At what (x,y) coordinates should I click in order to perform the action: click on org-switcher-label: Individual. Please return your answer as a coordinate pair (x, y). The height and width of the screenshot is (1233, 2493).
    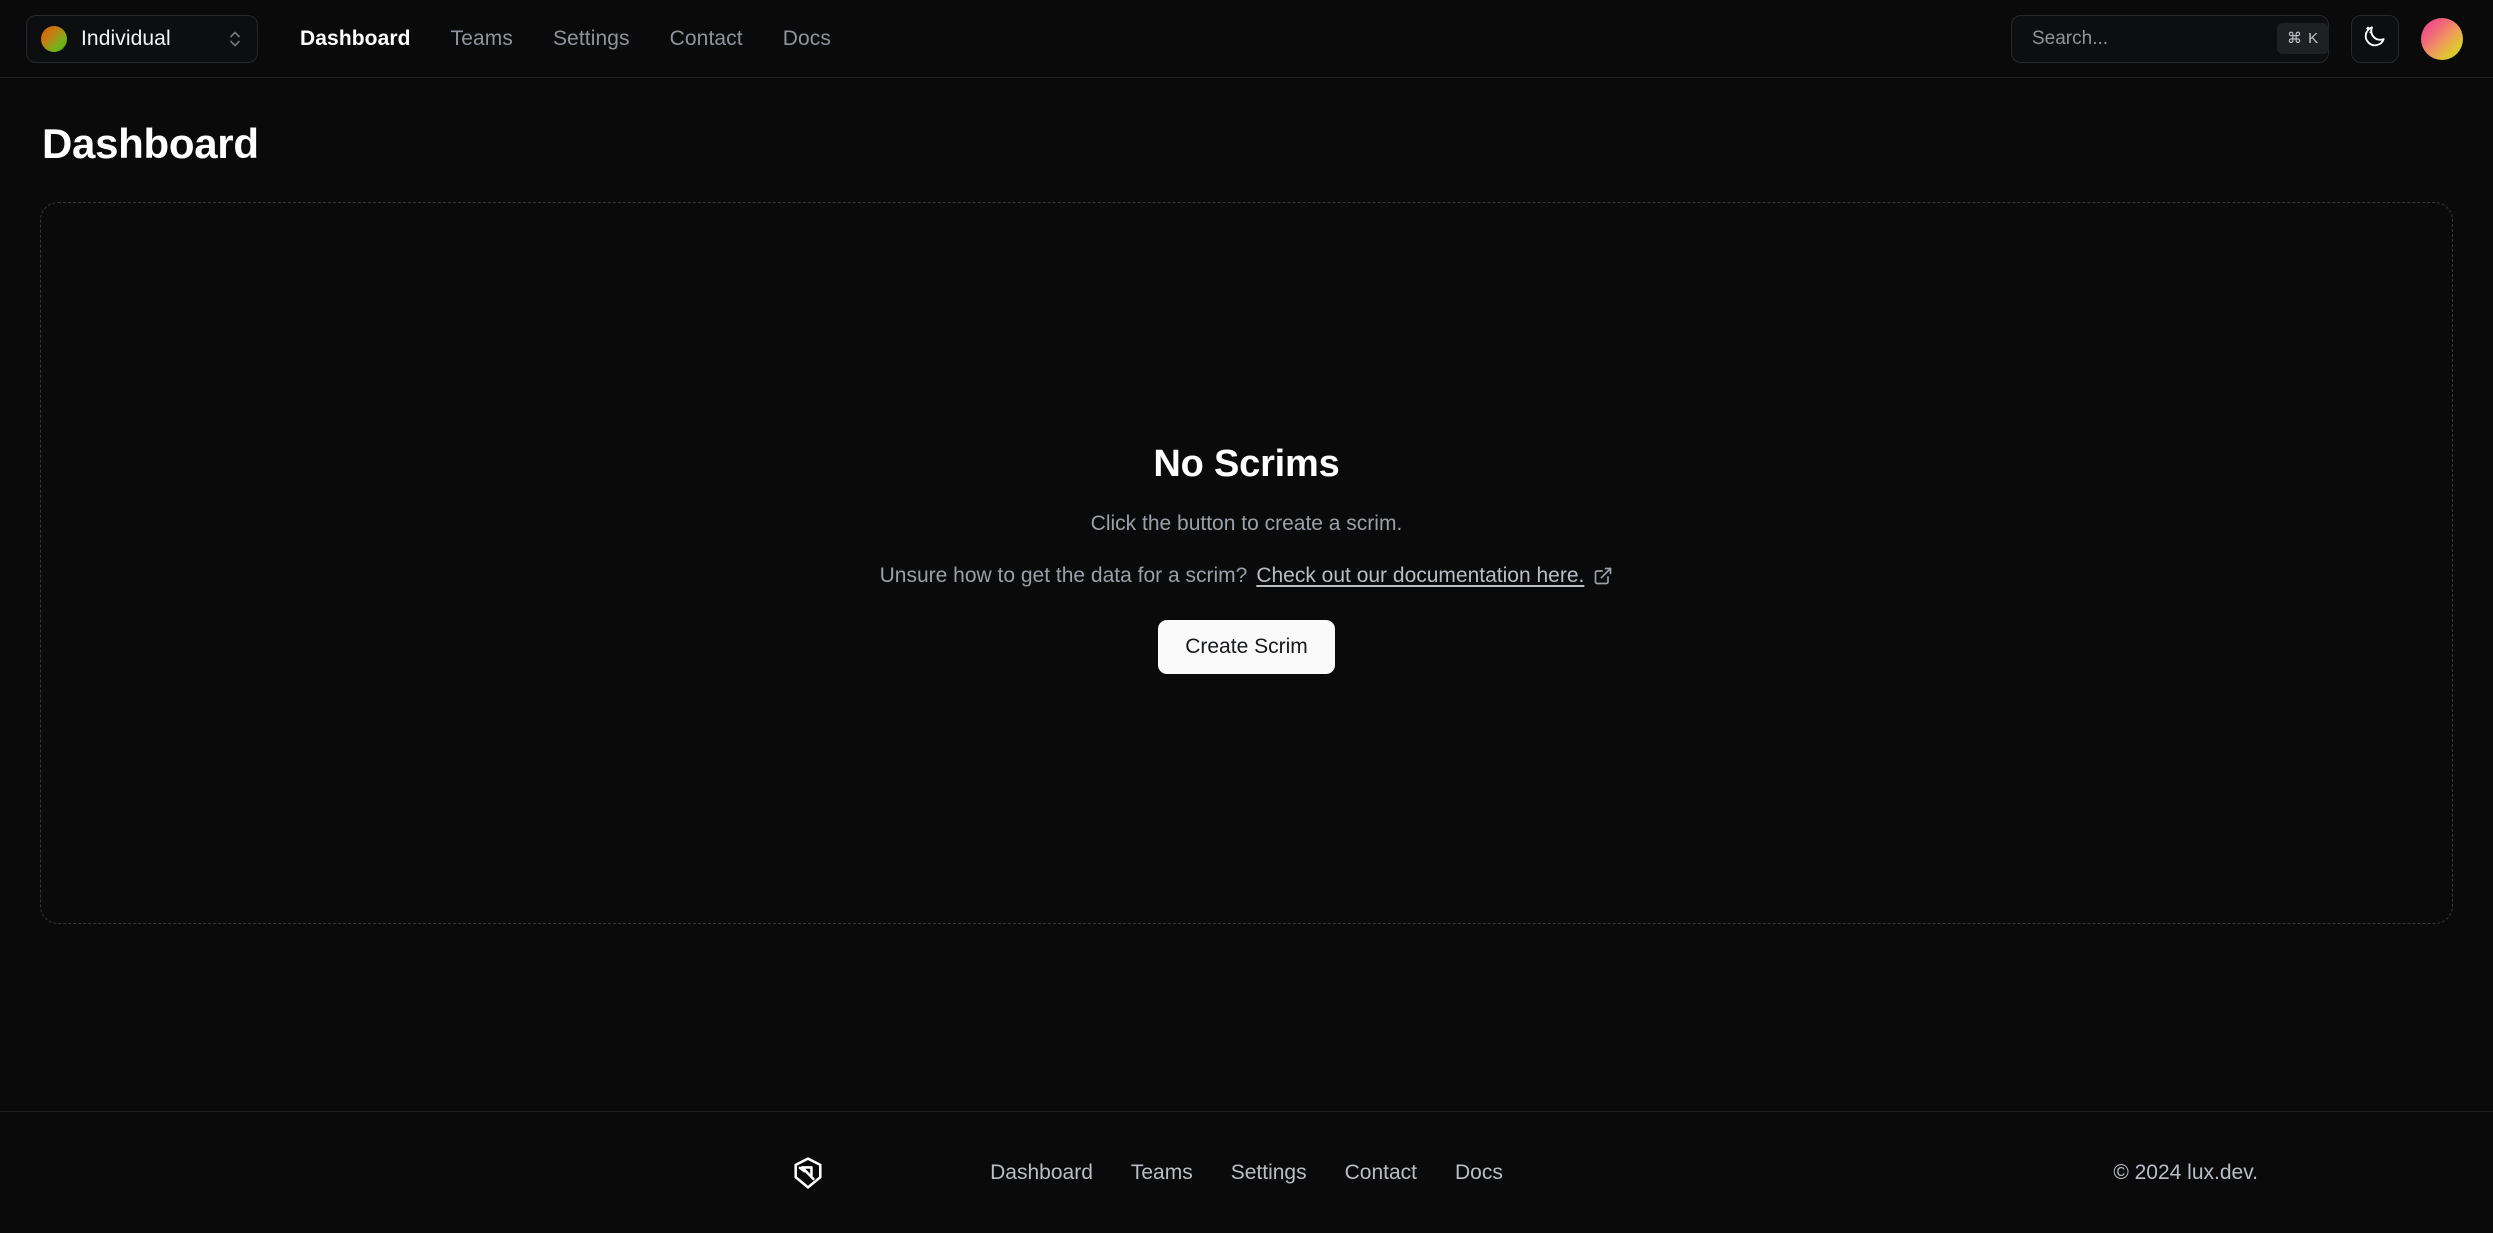
    Looking at the image, I should click on (126, 38).